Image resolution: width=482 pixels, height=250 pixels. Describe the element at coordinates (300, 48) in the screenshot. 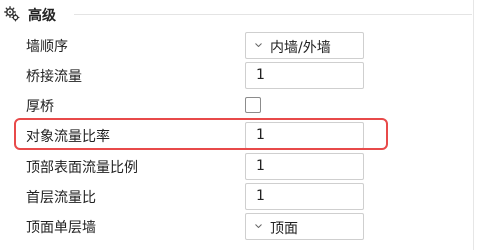

I see `wall-order-value: 内墙/外墙` at that location.